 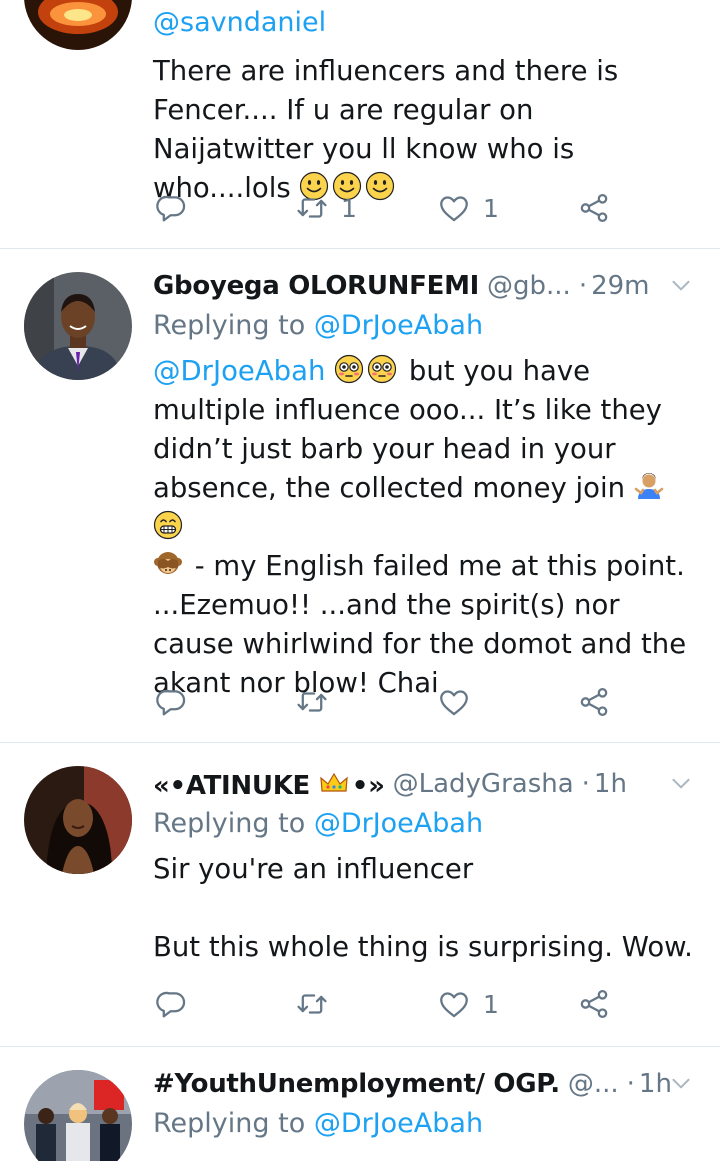 I want to click on timestamp: 29m, so click(x=620, y=286).